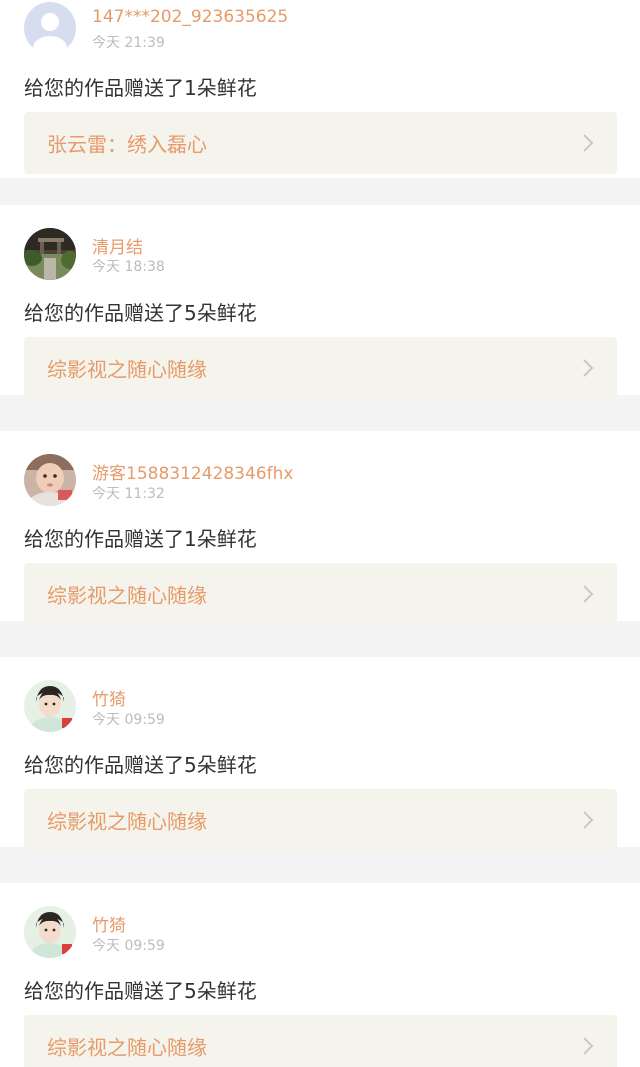 This screenshot has width=640, height=1067. Describe the element at coordinates (127, 144) in the screenshot. I see `work-title: 张云雷：绣入磊心` at that location.